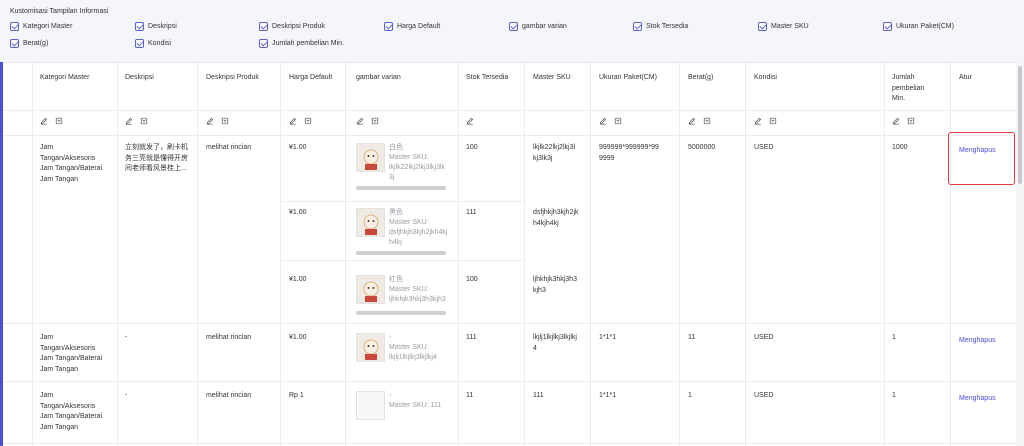 The height and width of the screenshot is (446, 1024). I want to click on variant-sku-value-cont: 3j, so click(392, 177).